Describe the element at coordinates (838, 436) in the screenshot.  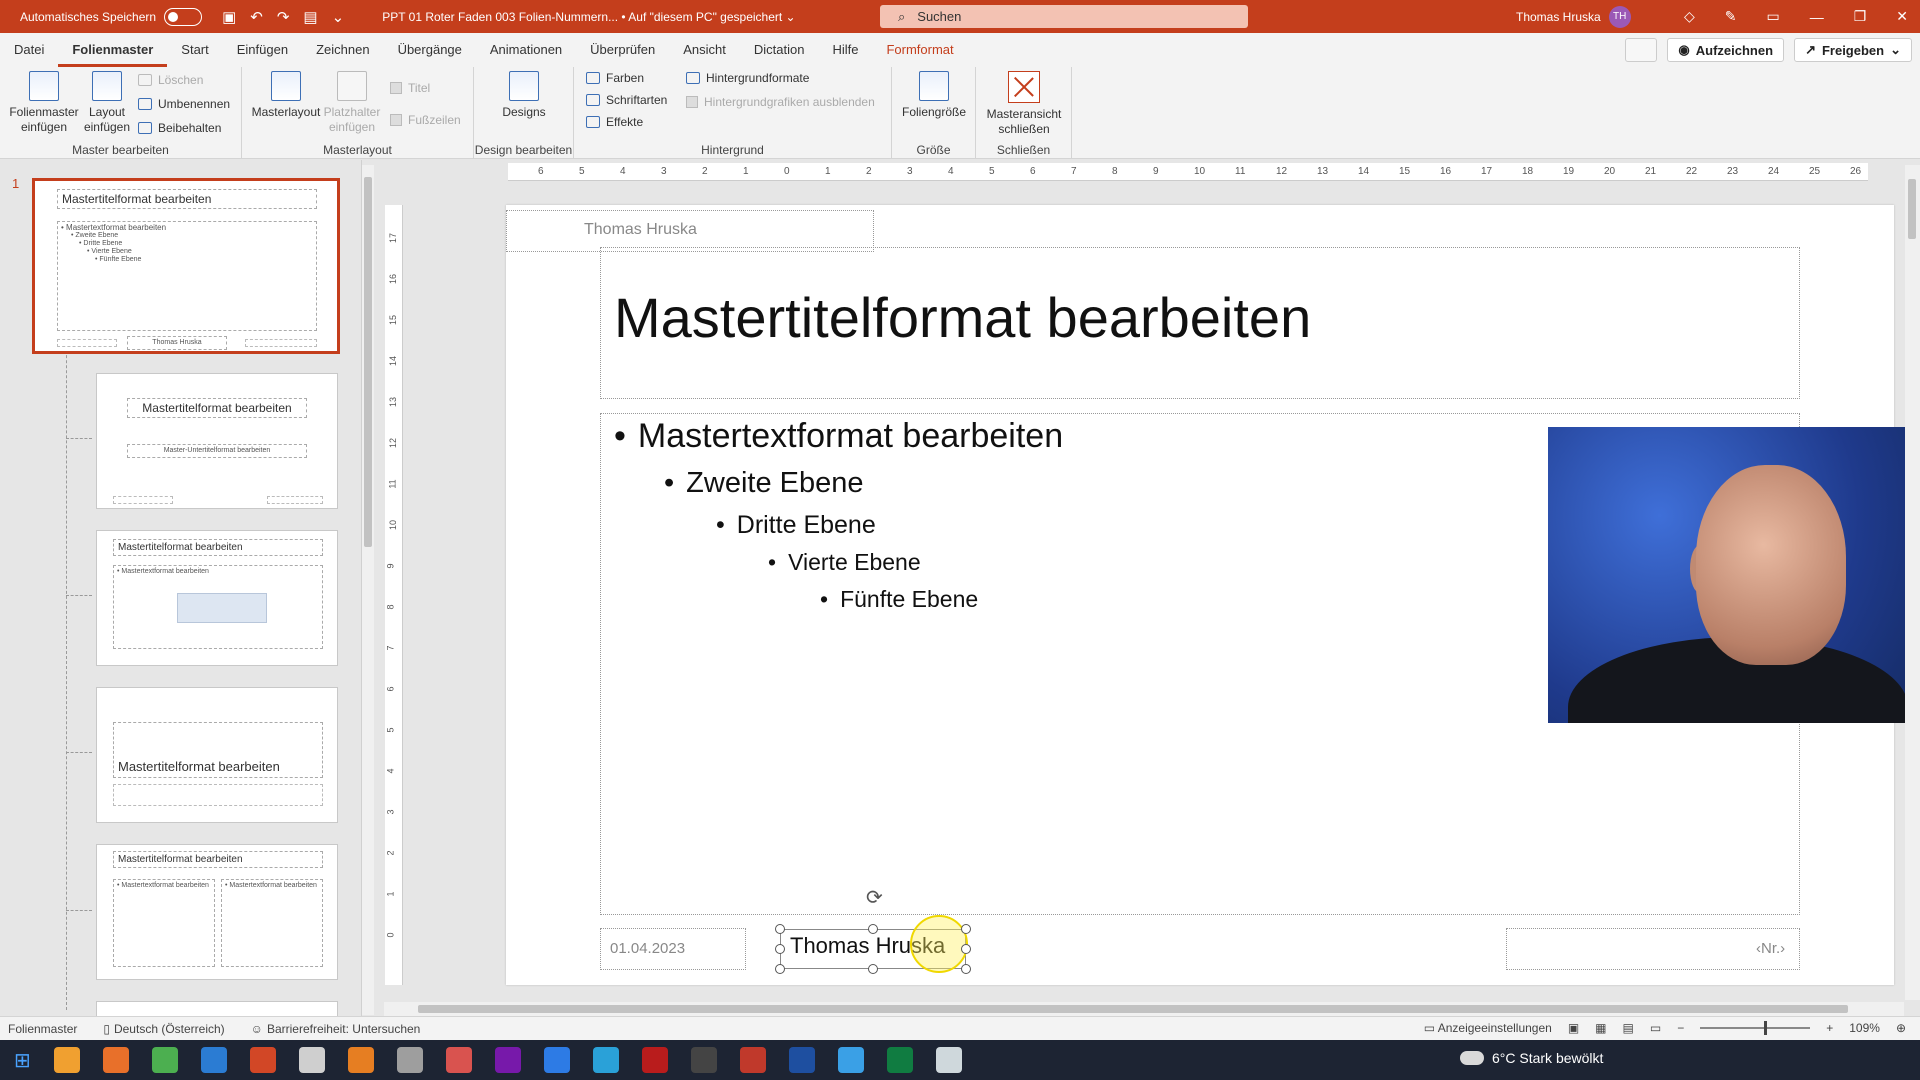
I see `body-level-1: • Mastertextformat bearbeiten` at that location.